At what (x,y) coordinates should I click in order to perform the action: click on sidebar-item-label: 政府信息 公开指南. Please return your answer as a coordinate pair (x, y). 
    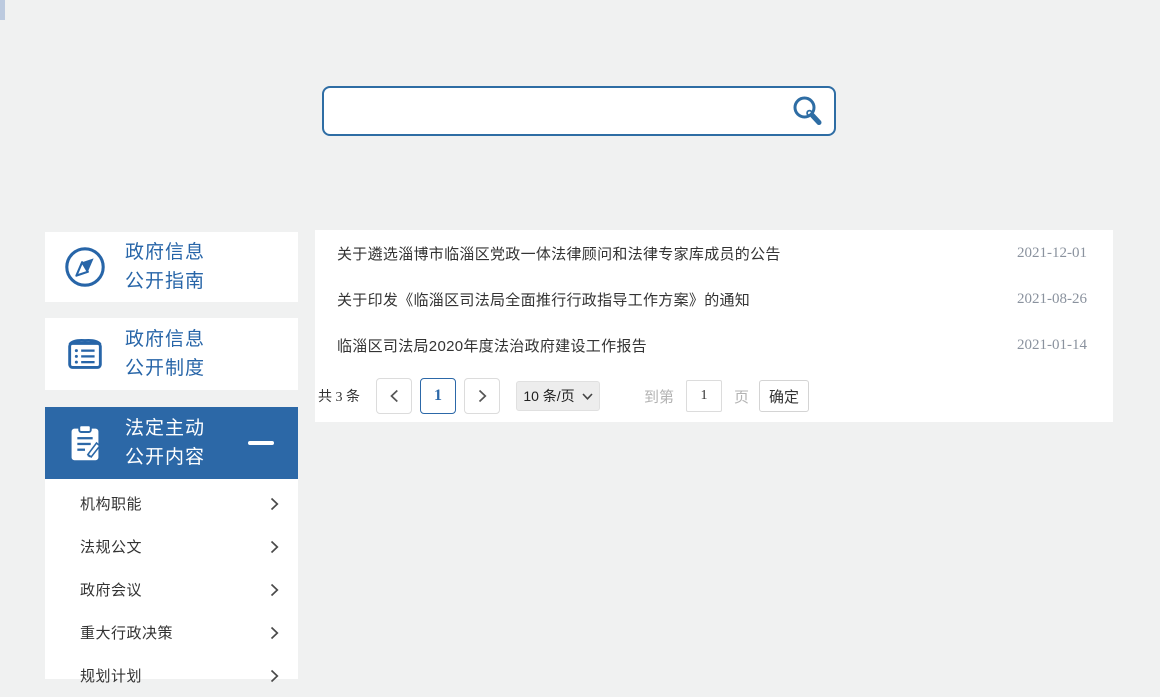
    Looking at the image, I should click on (165, 267).